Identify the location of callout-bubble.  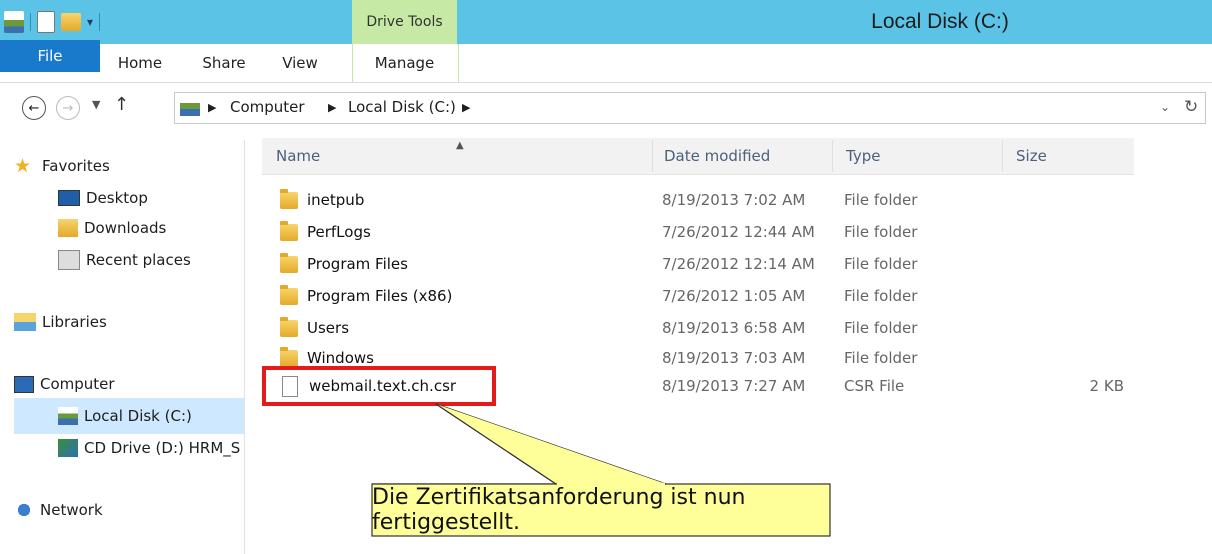
(601, 470).